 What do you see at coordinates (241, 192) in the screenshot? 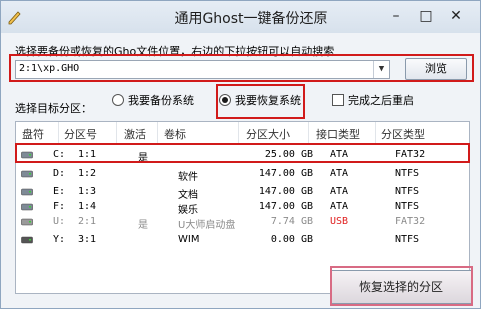
I see `table-row: E: 1:3 文档 147.00 GB ATA NTFS` at bounding box center [241, 192].